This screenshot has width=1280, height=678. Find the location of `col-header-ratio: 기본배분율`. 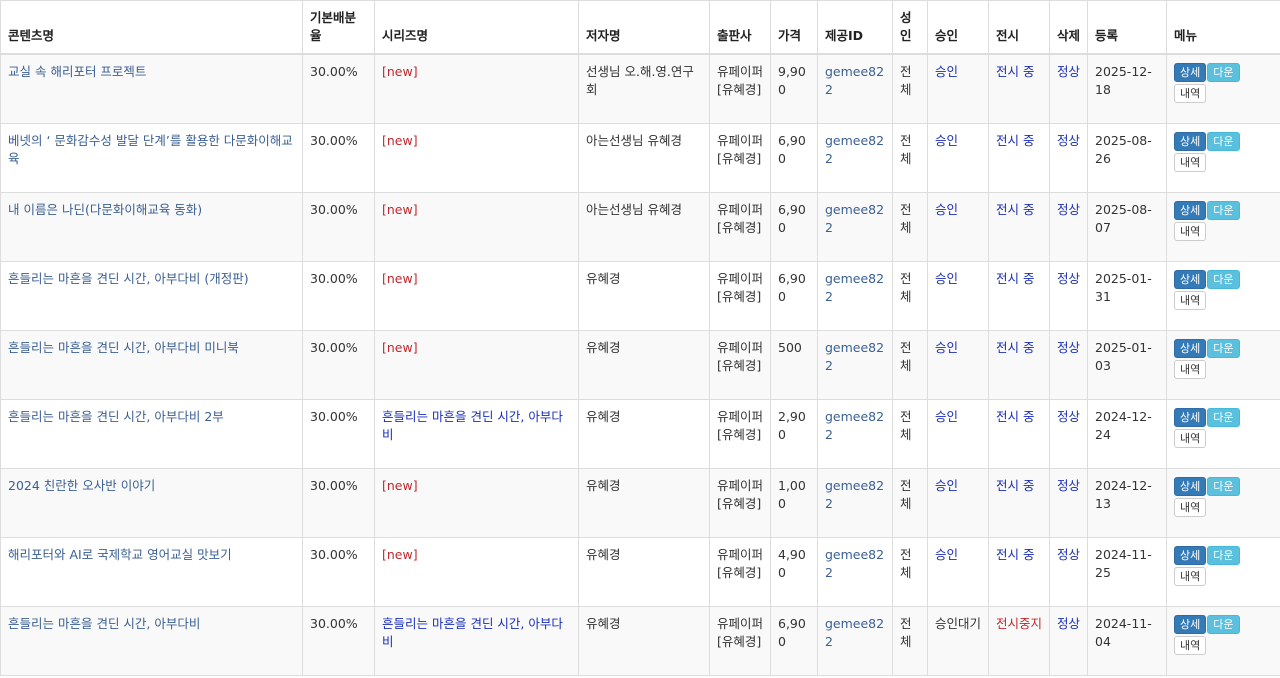

col-header-ratio: 기본배분율 is located at coordinates (338, 27).